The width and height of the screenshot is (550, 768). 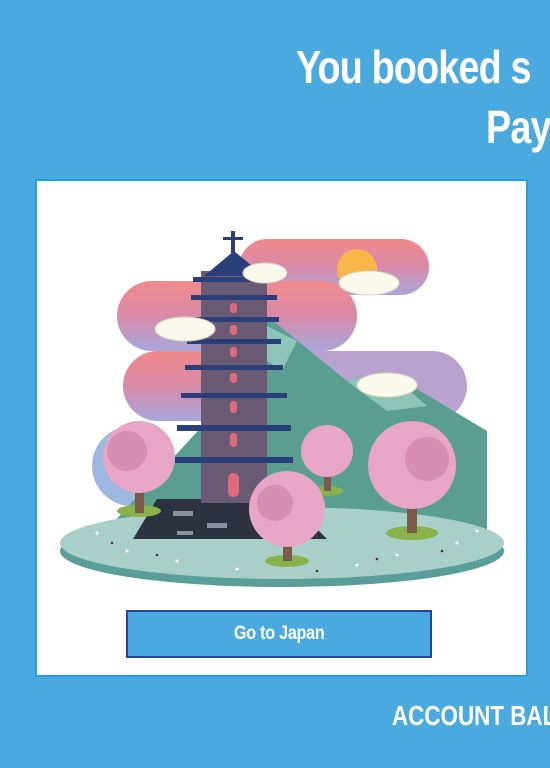 I want to click on payment-subhead: Pay, so click(x=518, y=127).